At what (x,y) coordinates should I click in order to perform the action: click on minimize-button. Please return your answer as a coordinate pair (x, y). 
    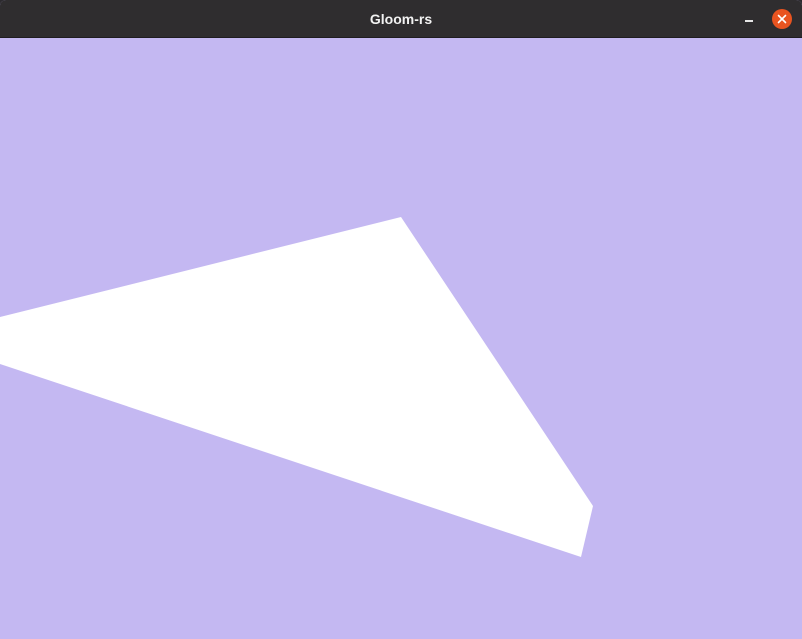
    Looking at the image, I should click on (749, 20).